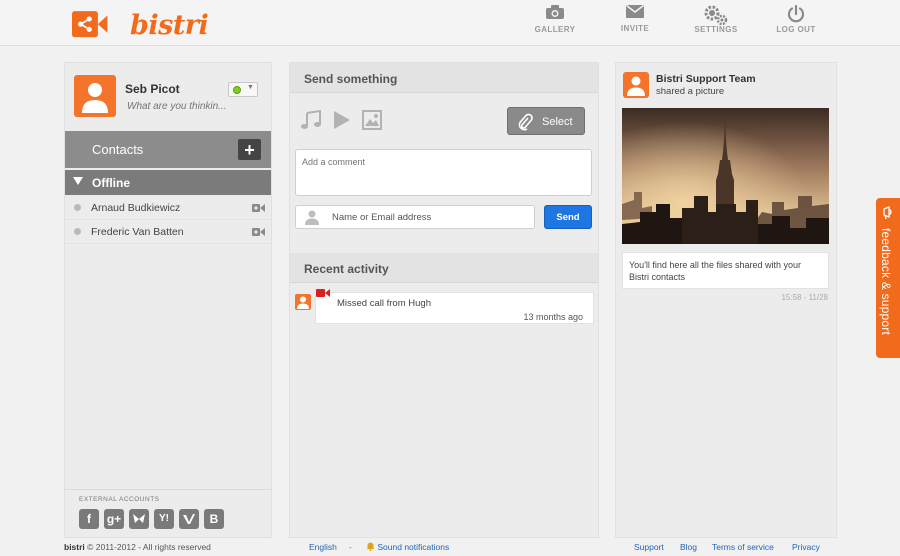 Image resolution: width=900 pixels, height=556 pixels. I want to click on copyright: bistri © 2011-2012 - All rights reserved, so click(137, 547).